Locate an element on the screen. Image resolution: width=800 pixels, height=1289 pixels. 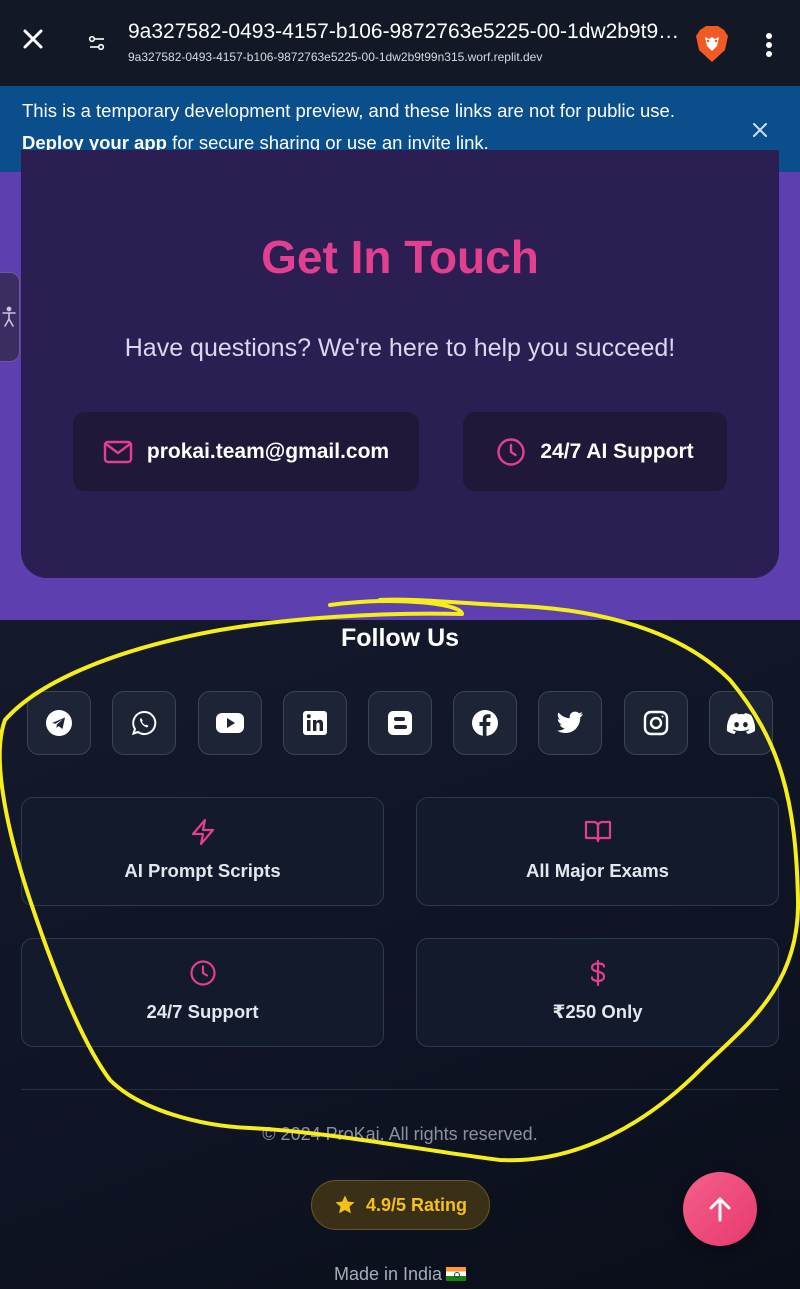
feature-label: 24/7 Support is located at coordinates (202, 1011).